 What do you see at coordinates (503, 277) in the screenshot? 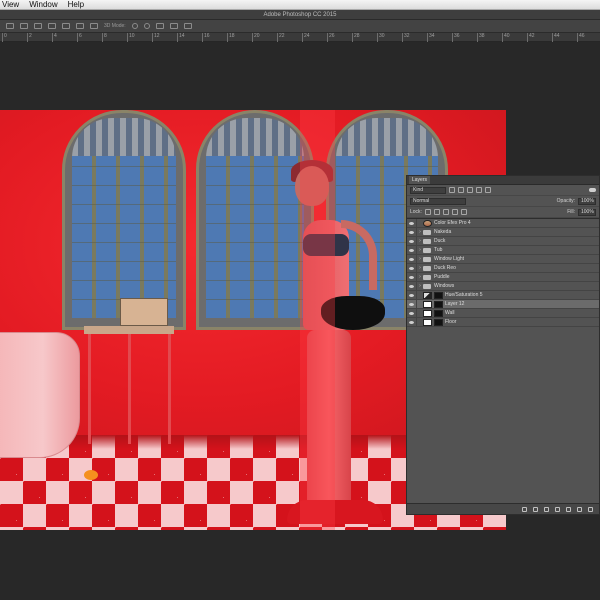
I see `layer-row: › Puddle` at bounding box center [503, 277].